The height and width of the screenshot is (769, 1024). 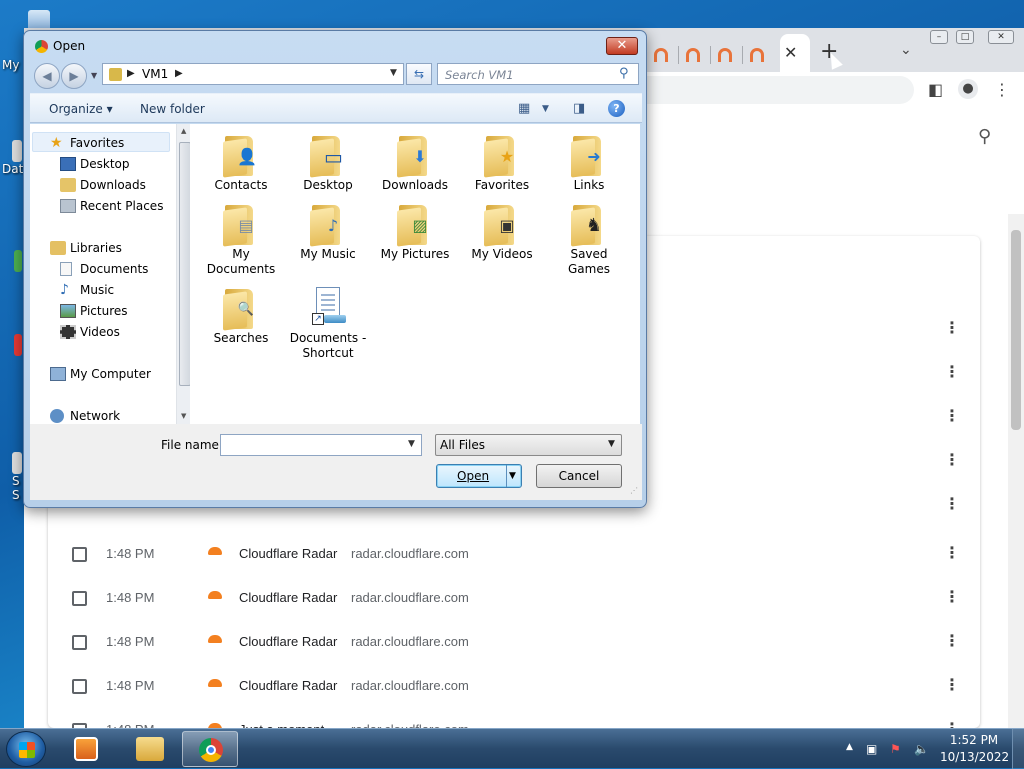 I want to click on start-button, so click(x=26, y=749).